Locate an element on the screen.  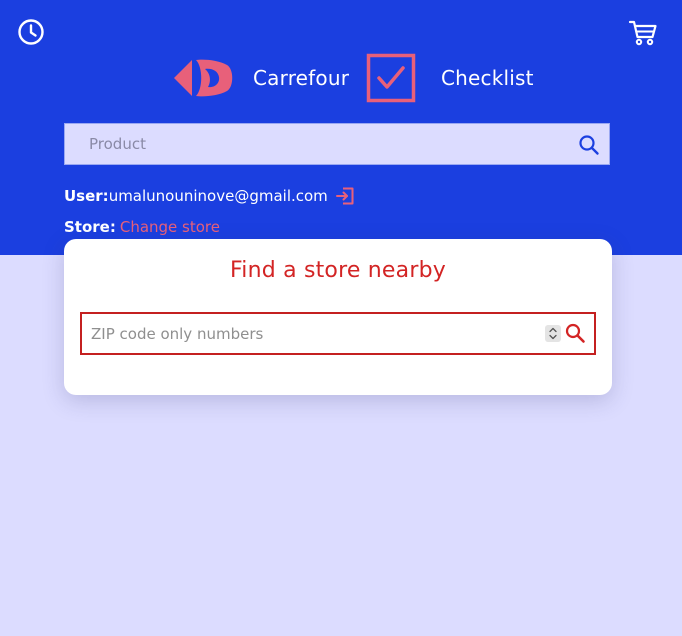
cart-icon is located at coordinates (642, 33).